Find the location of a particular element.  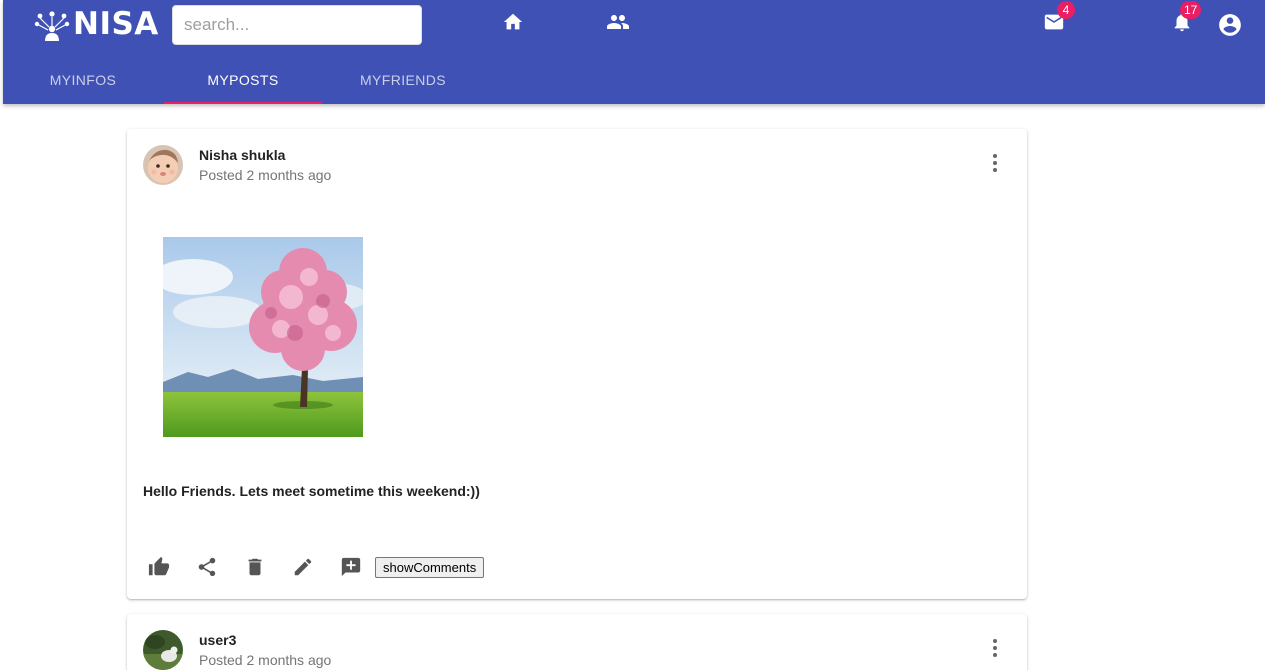

delete-icon is located at coordinates (255, 567).